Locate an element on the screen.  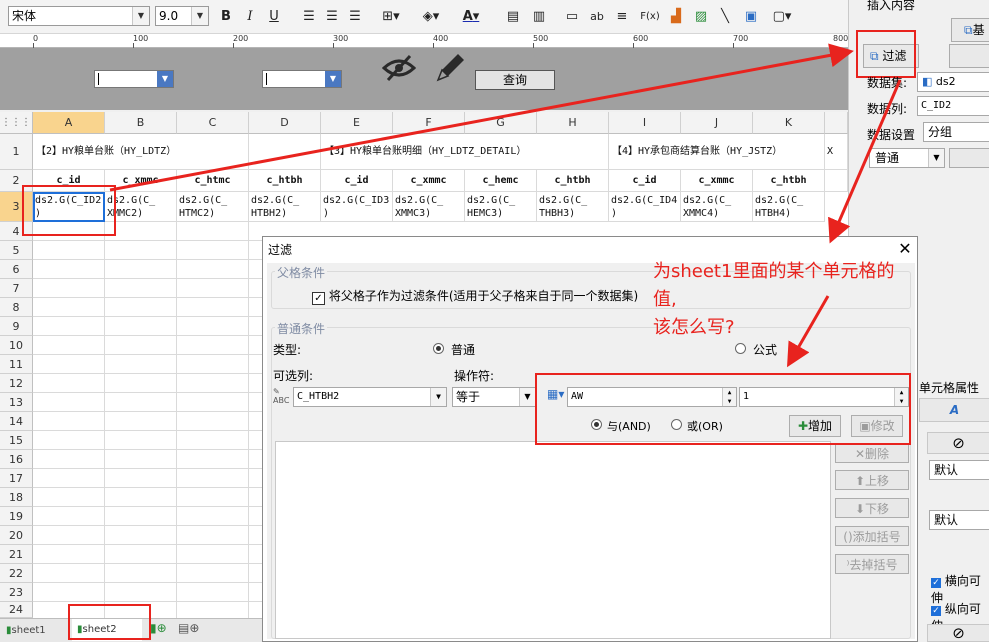
cell-header: c_hemc is located at coordinates (501, 181).